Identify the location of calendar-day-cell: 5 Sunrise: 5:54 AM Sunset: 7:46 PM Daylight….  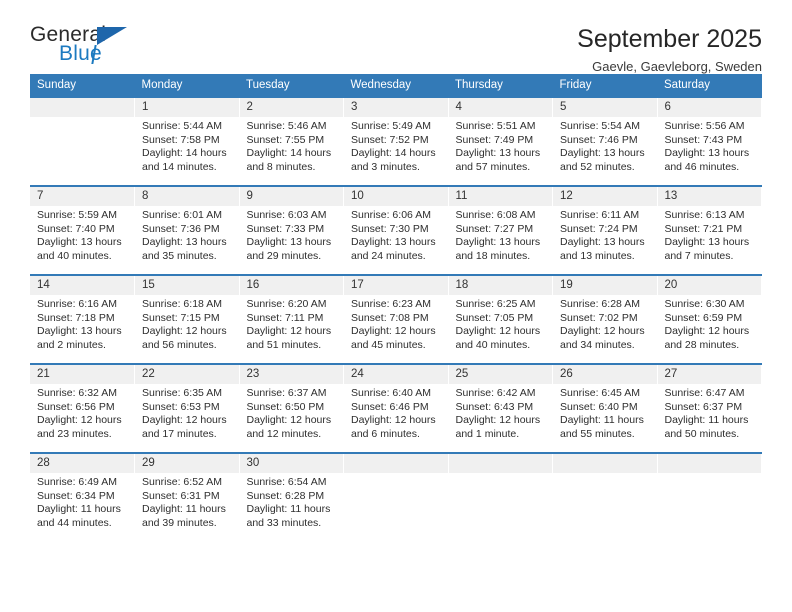
(605, 141).